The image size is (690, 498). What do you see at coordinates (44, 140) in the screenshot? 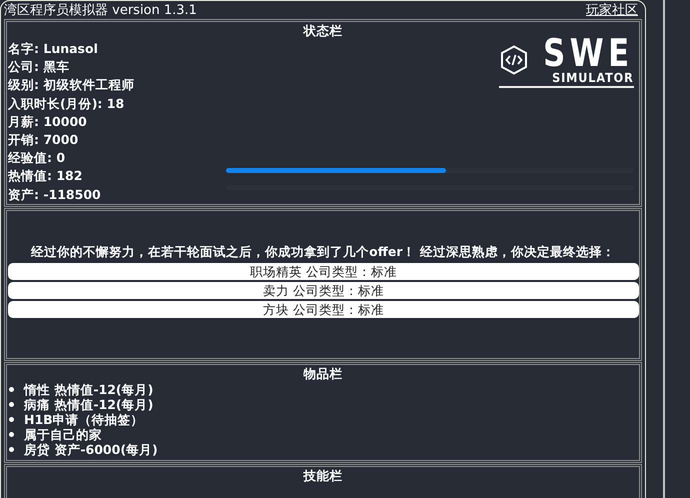
I see `status-line: 开销: 7000` at bounding box center [44, 140].